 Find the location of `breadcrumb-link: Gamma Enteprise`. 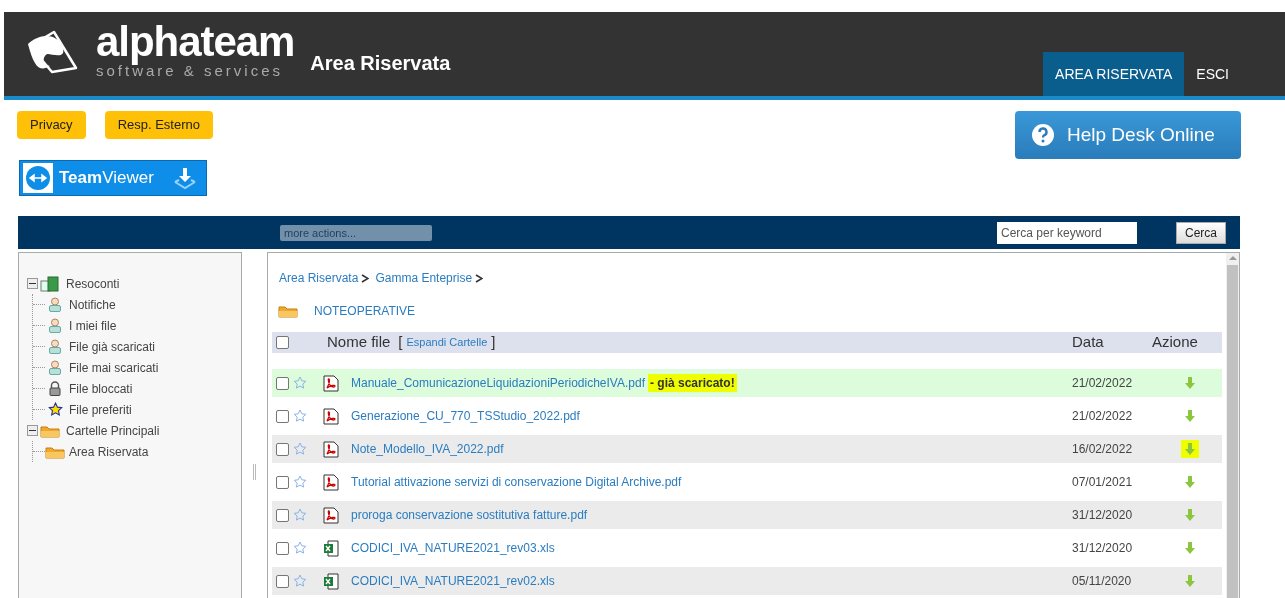

breadcrumb-link: Gamma Enteprise is located at coordinates (424, 278).